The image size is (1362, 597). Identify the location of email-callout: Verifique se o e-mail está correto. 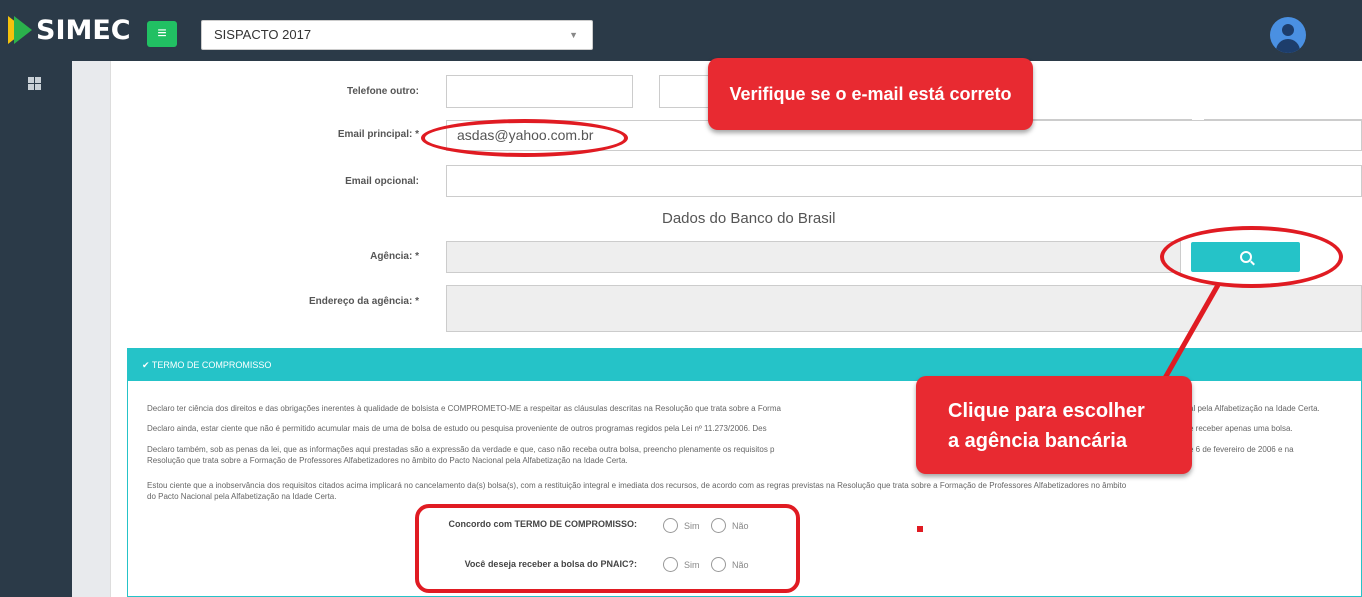
(870, 94).